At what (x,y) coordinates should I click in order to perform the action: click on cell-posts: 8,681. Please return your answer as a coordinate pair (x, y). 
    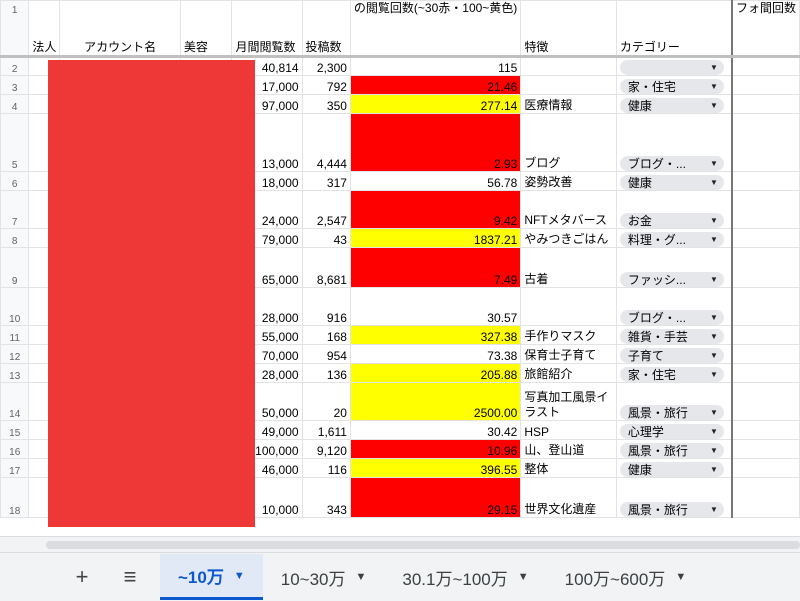
    Looking at the image, I should click on (326, 267).